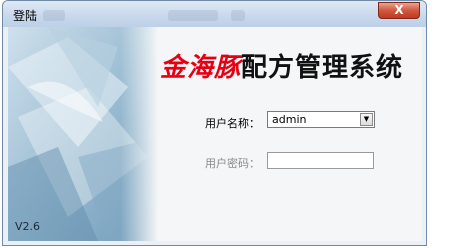  Describe the element at coordinates (232, 163) in the screenshot. I see `password-label: 用户密码：` at that location.